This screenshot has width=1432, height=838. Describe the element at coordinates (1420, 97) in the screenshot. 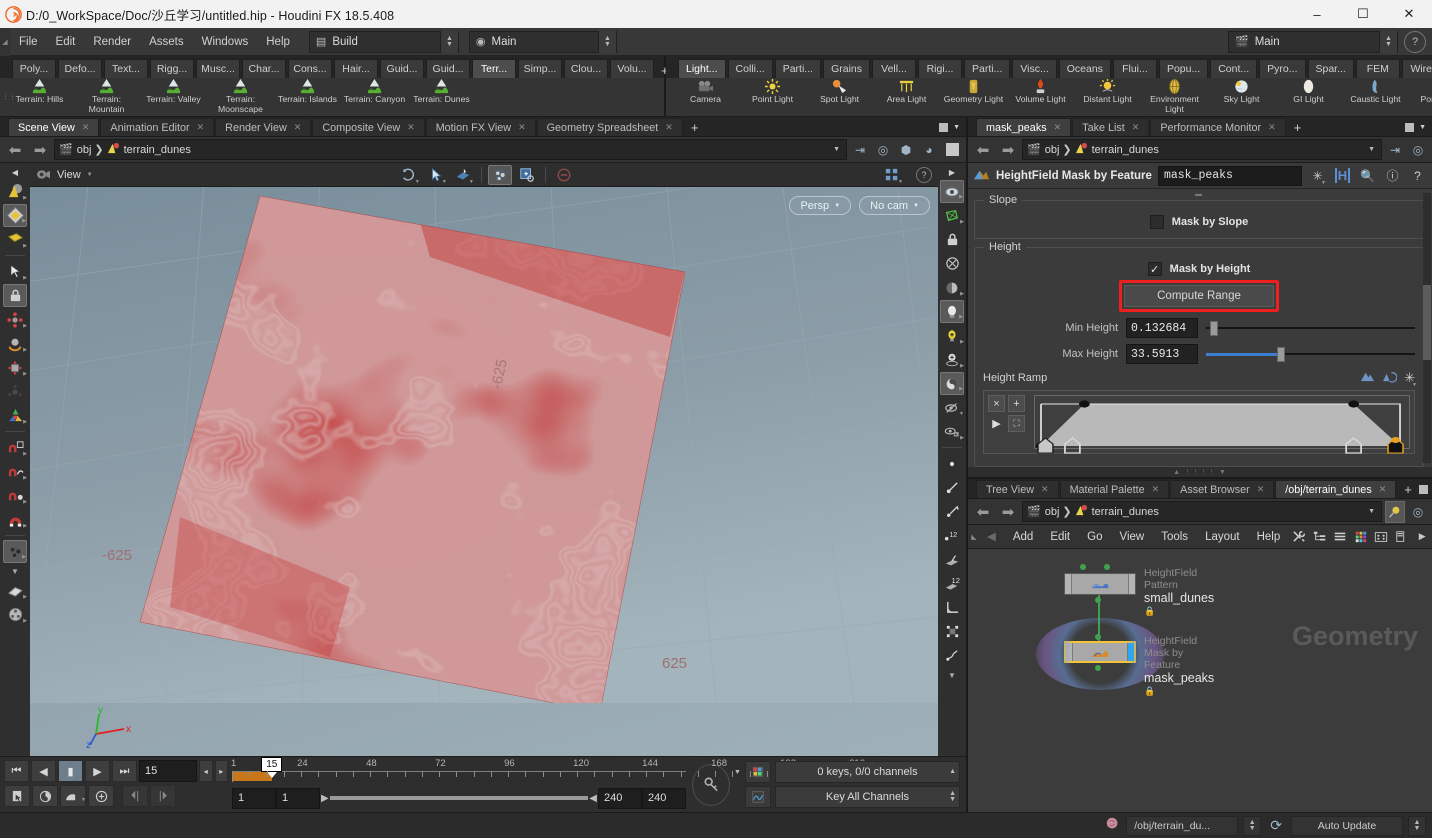

I see `lights-tool-11: Portal Light` at that location.